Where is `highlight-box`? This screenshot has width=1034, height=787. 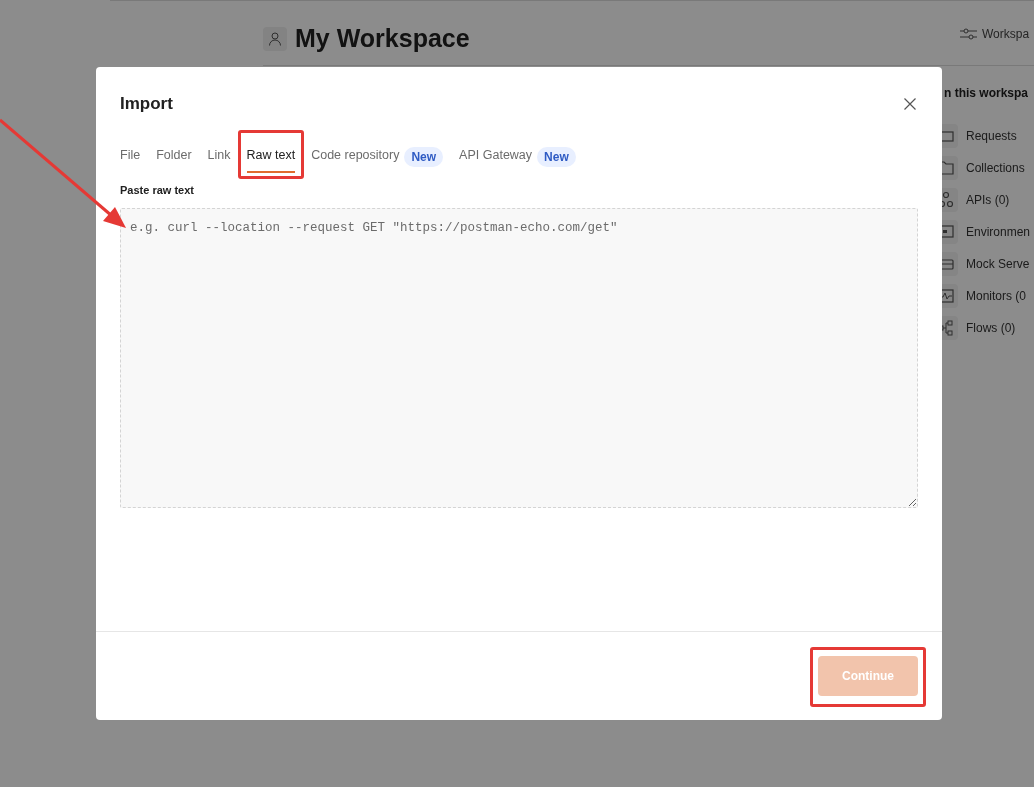 highlight-box is located at coordinates (271, 154).